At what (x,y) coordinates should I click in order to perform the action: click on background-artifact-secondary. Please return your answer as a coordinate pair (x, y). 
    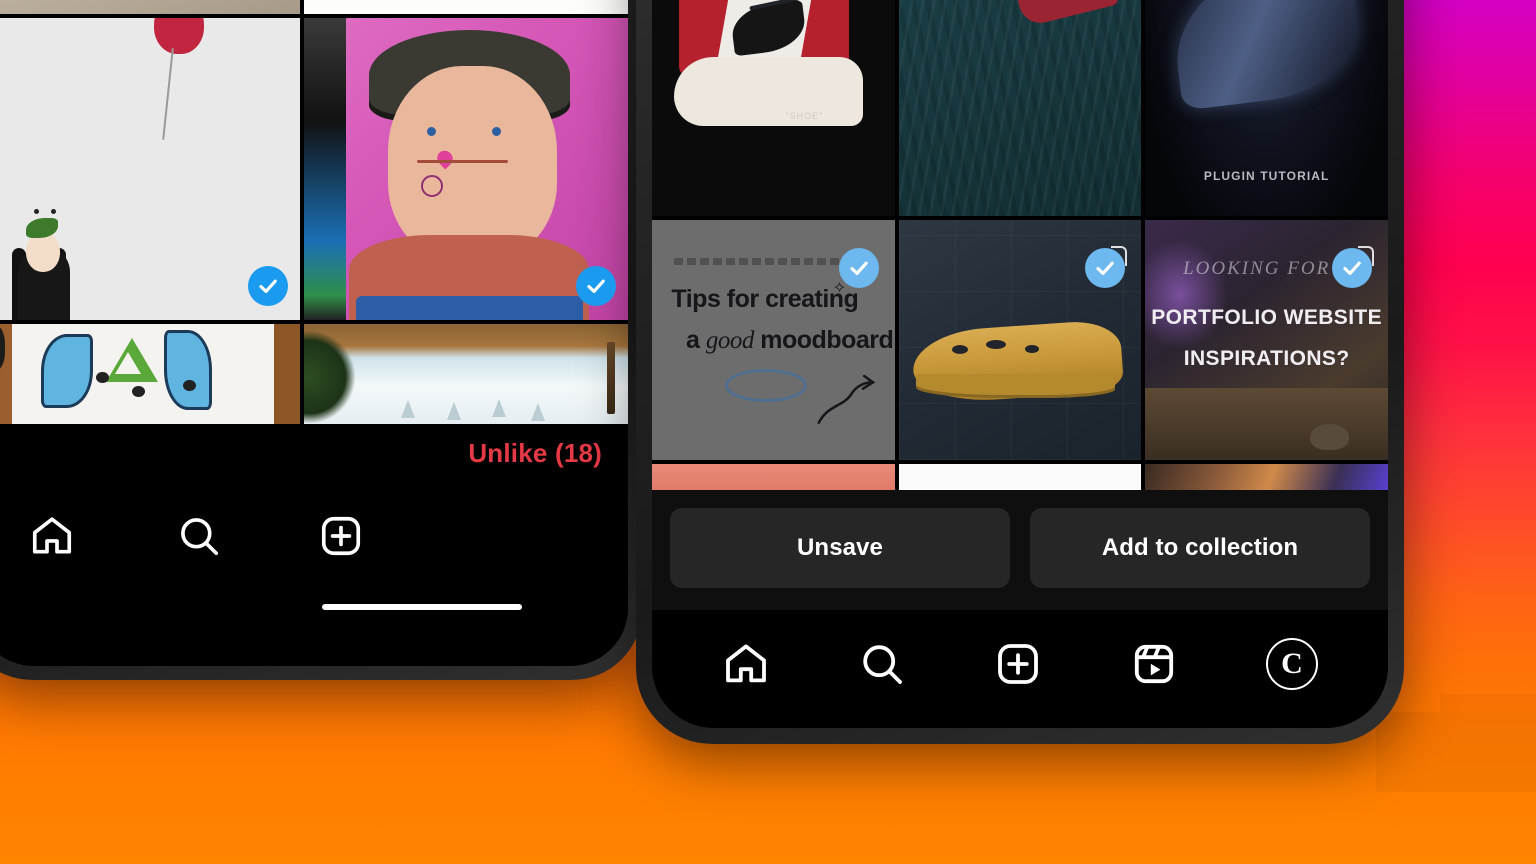
    Looking at the image, I should click on (1488, 703).